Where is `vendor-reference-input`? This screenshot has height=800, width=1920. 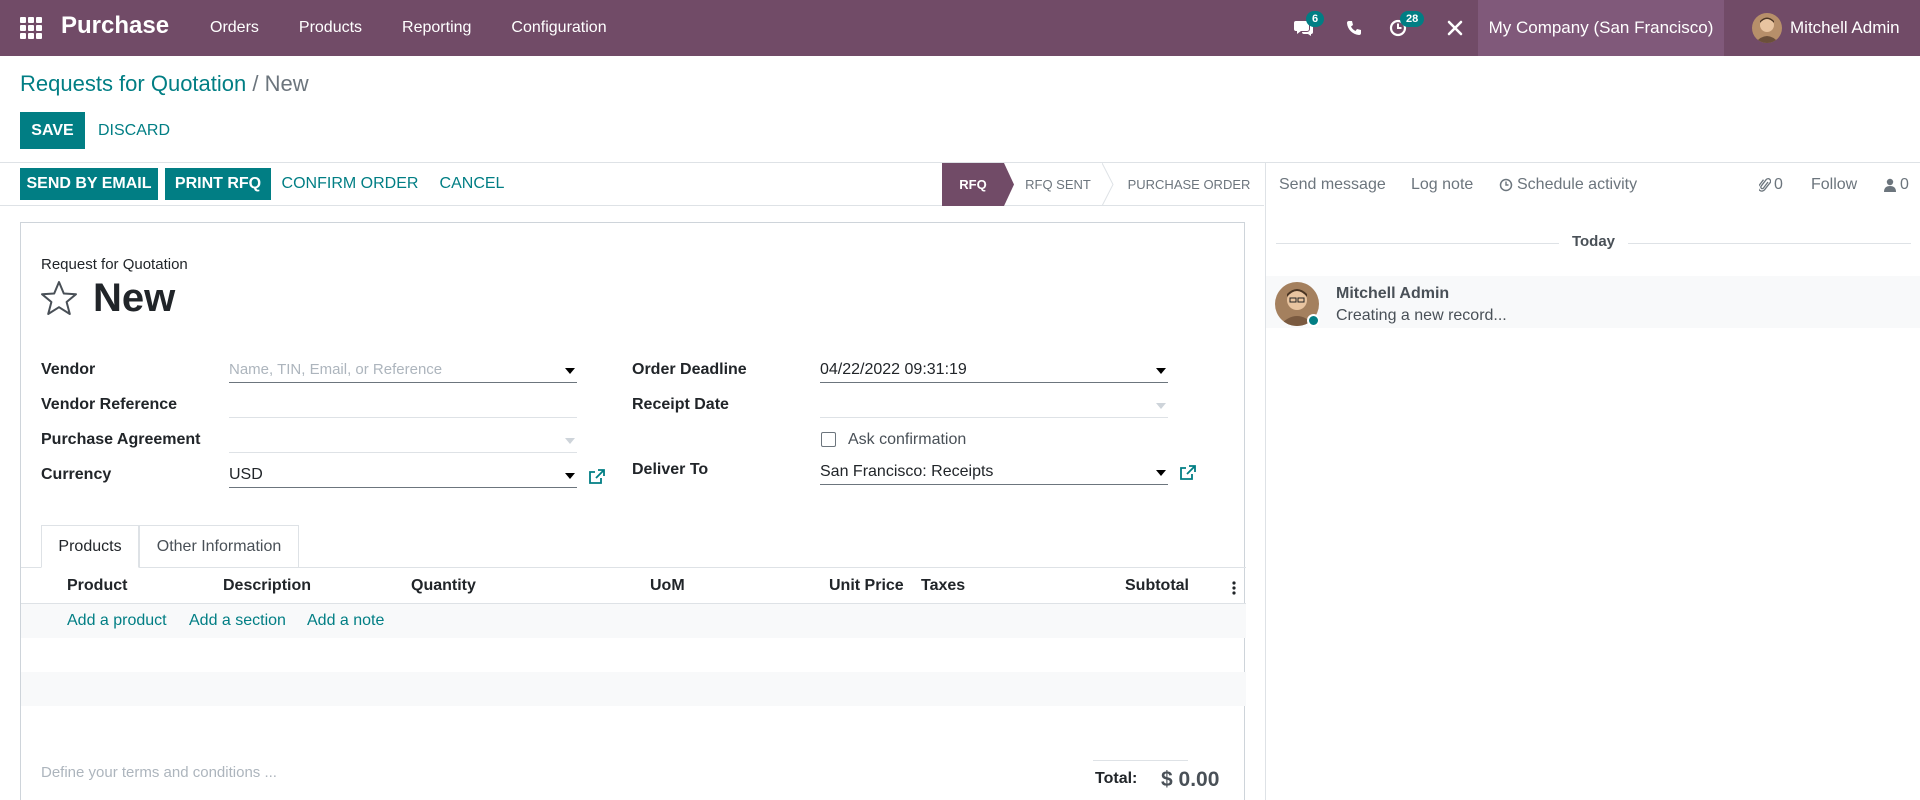 vendor-reference-input is located at coordinates (403, 405).